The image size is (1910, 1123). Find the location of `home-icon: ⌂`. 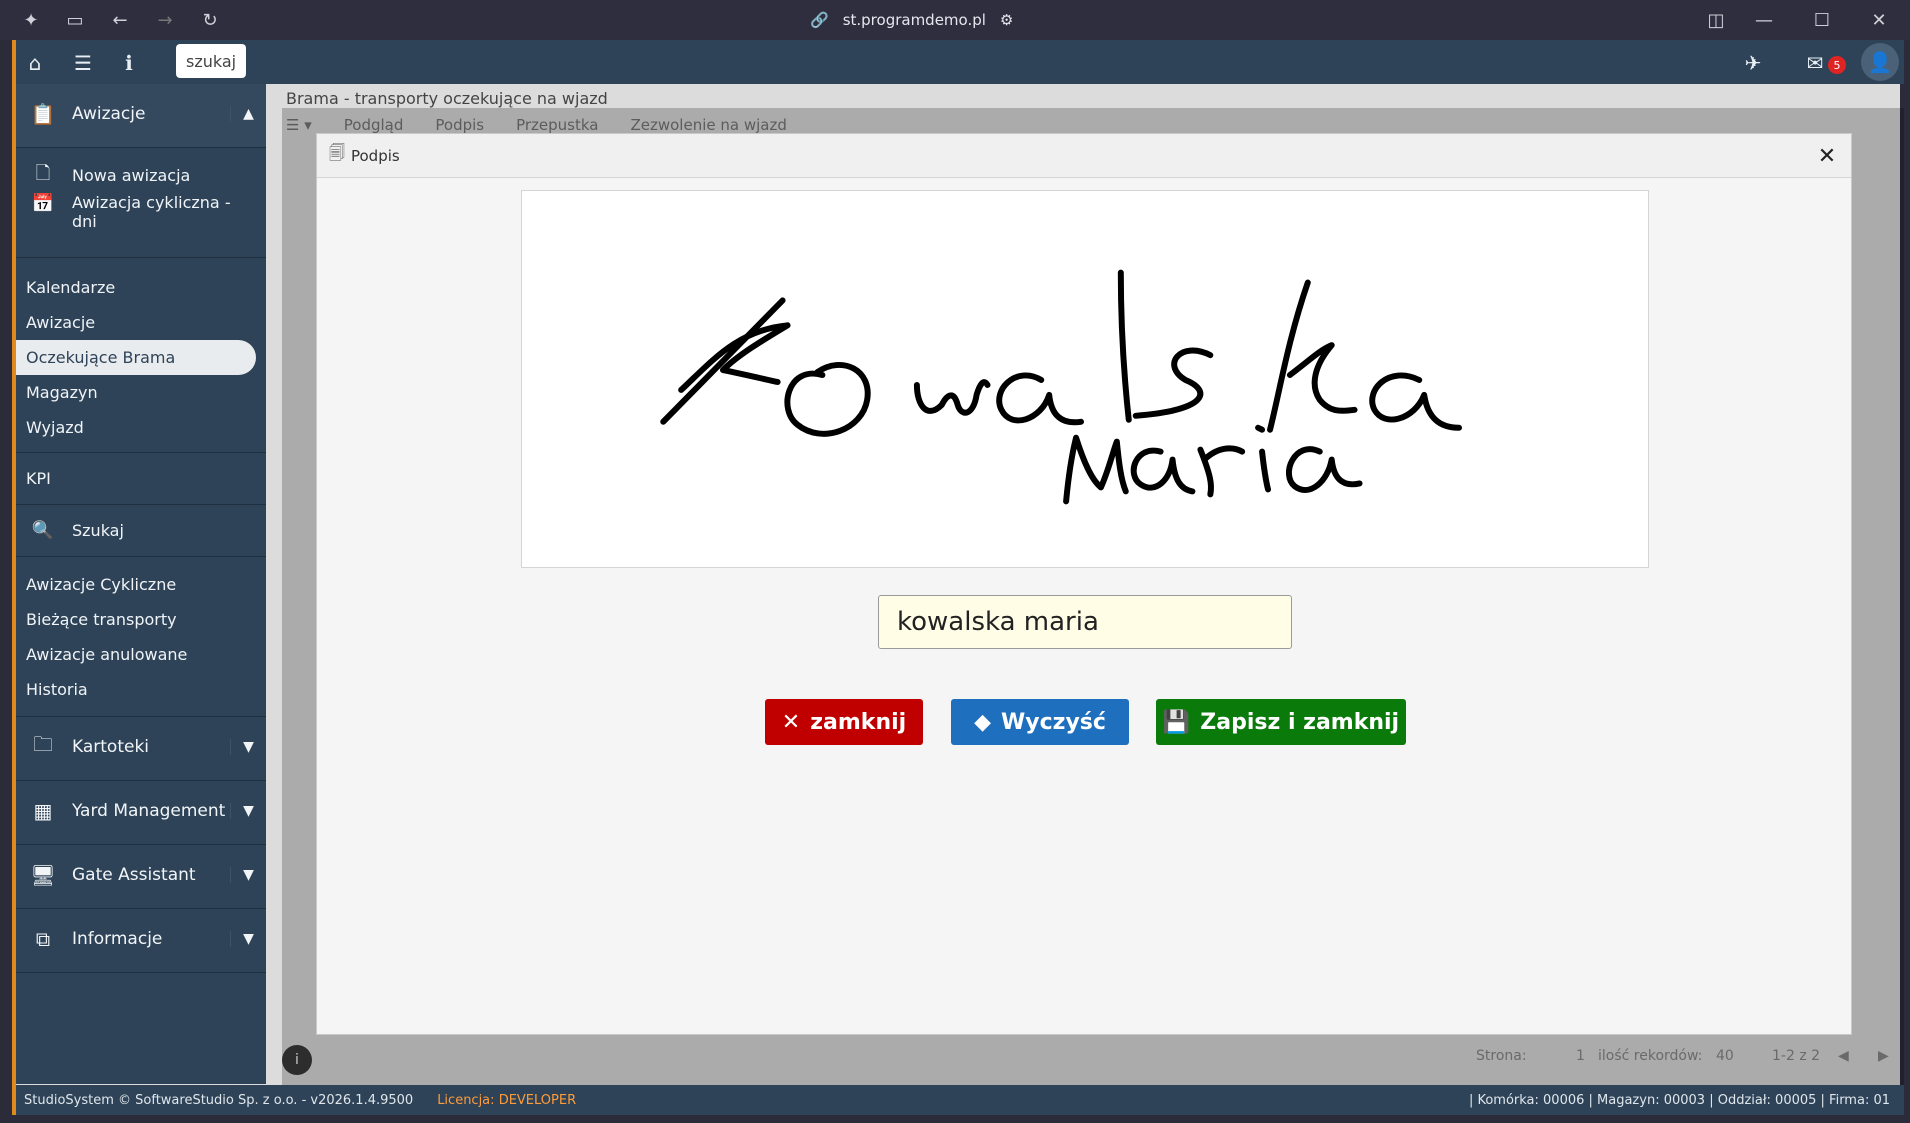

home-icon: ⌂ is located at coordinates (35, 63).